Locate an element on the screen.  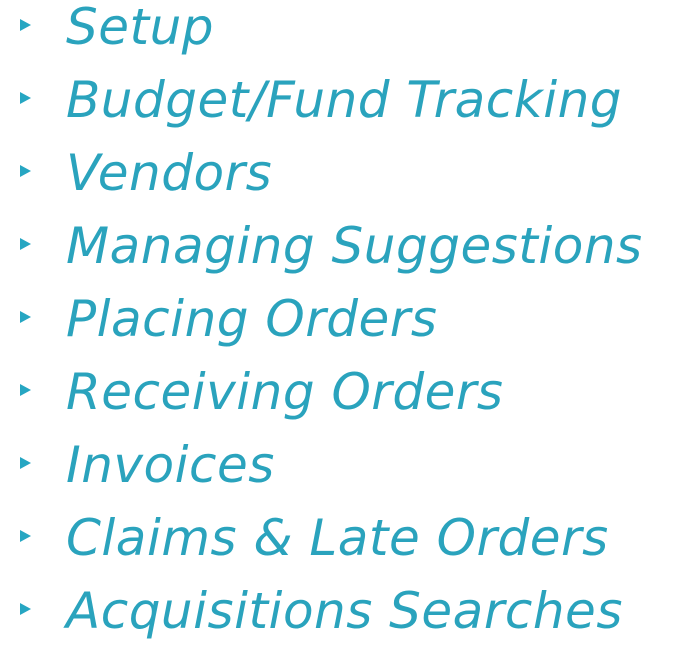
list-item-claims-late-orders: Claims & Late Orders is located at coordinates (339, 547).